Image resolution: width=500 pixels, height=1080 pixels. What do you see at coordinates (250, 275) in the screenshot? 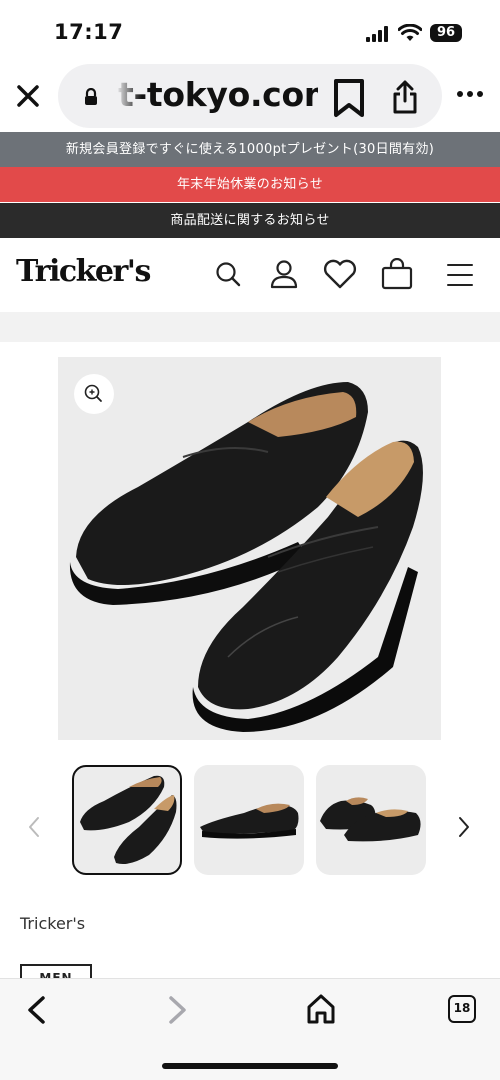
I see `site-header: Tricker's` at bounding box center [250, 275].